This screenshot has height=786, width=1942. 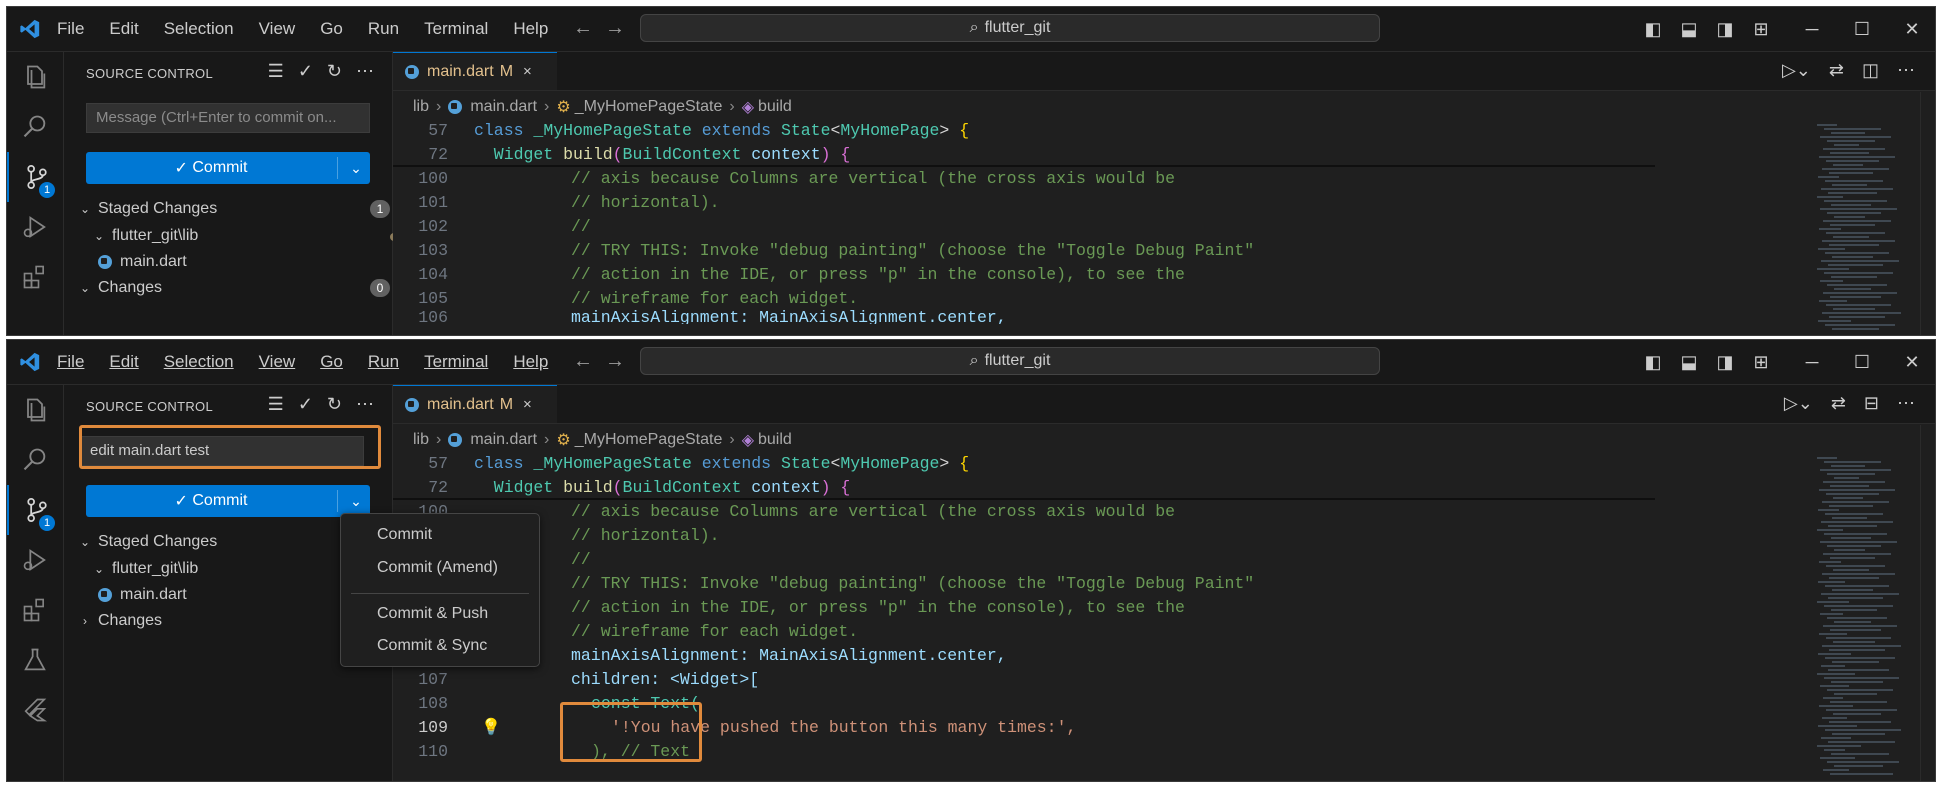 I want to click on menu-item-commit-sync: Commit & Sync, so click(x=440, y=646).